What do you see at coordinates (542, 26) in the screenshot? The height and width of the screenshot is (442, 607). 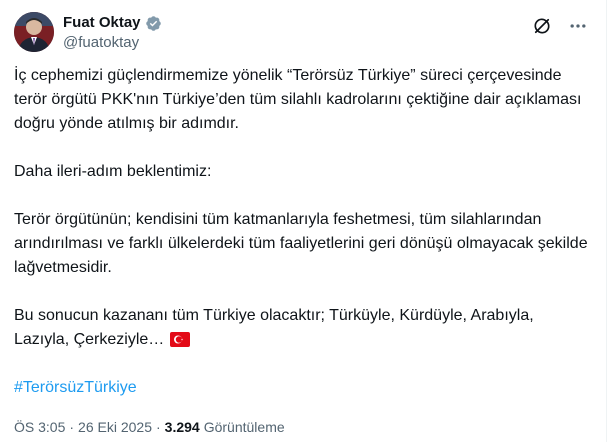 I see `grok-icon` at bounding box center [542, 26].